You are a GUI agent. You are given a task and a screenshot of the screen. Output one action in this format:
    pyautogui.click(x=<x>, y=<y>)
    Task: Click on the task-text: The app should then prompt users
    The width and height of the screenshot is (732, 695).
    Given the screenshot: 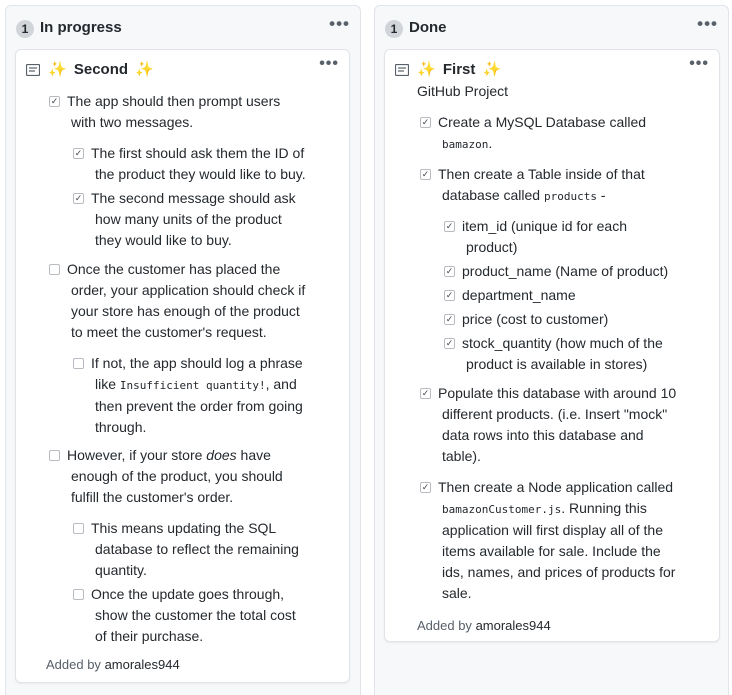 What is the action you would take?
    pyautogui.click(x=174, y=101)
    